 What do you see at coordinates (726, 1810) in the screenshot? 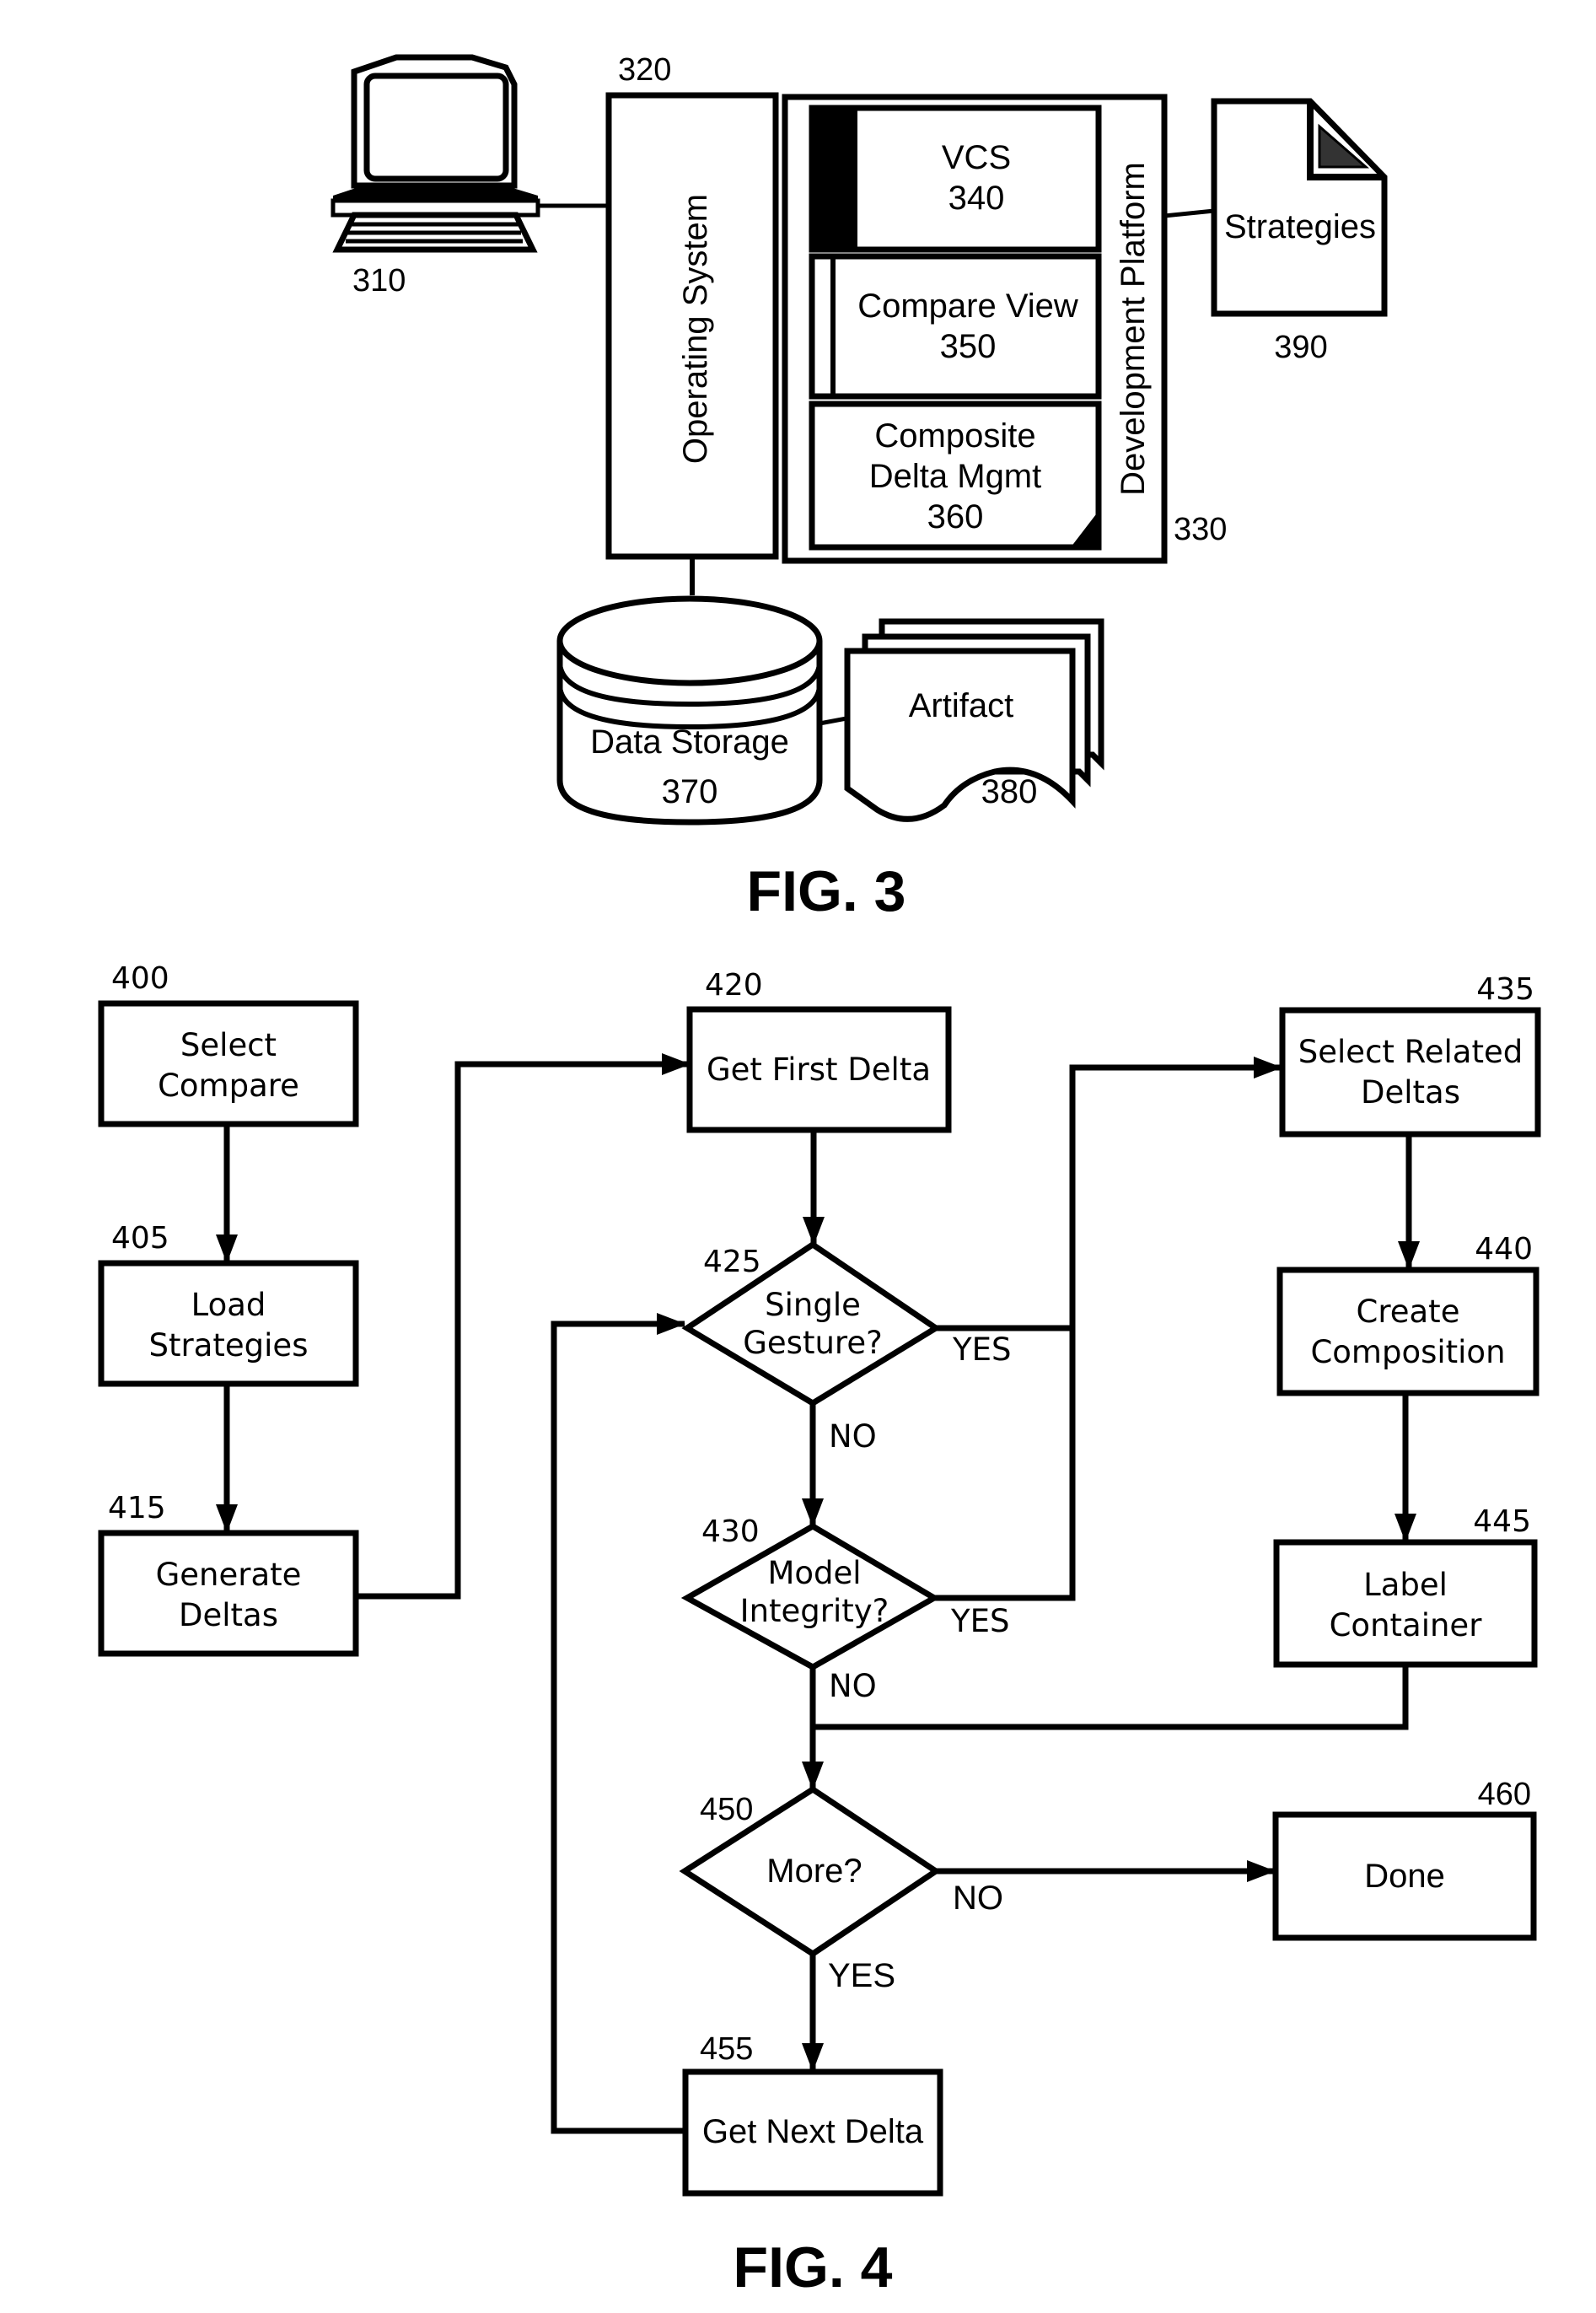
I see `step-450-ref: 450` at bounding box center [726, 1810].